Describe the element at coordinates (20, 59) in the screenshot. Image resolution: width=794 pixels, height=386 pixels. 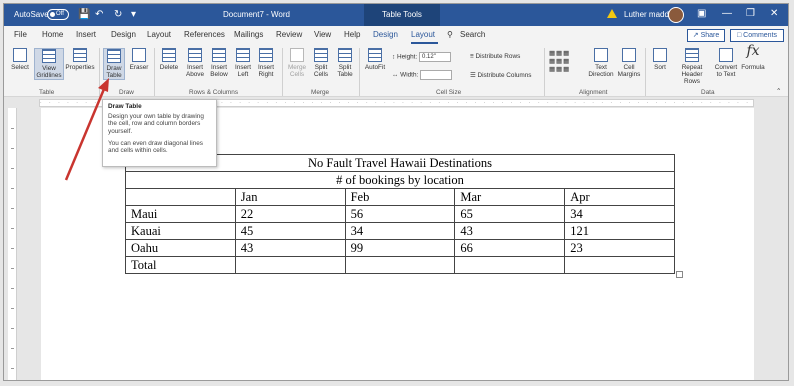
I see `select-button: Select` at that location.